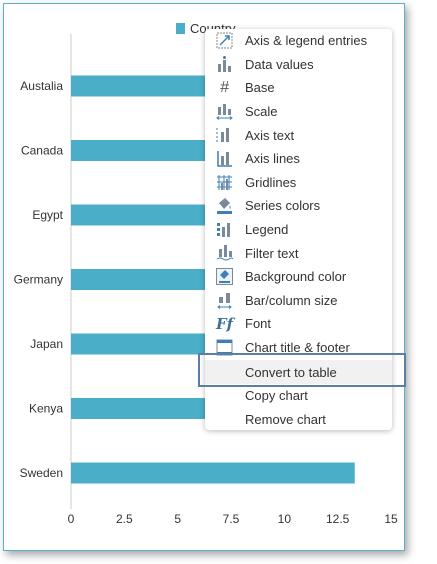 This screenshot has width=437, height=564. What do you see at coordinates (302, 370) in the screenshot?
I see `focus-highlight` at bounding box center [302, 370].